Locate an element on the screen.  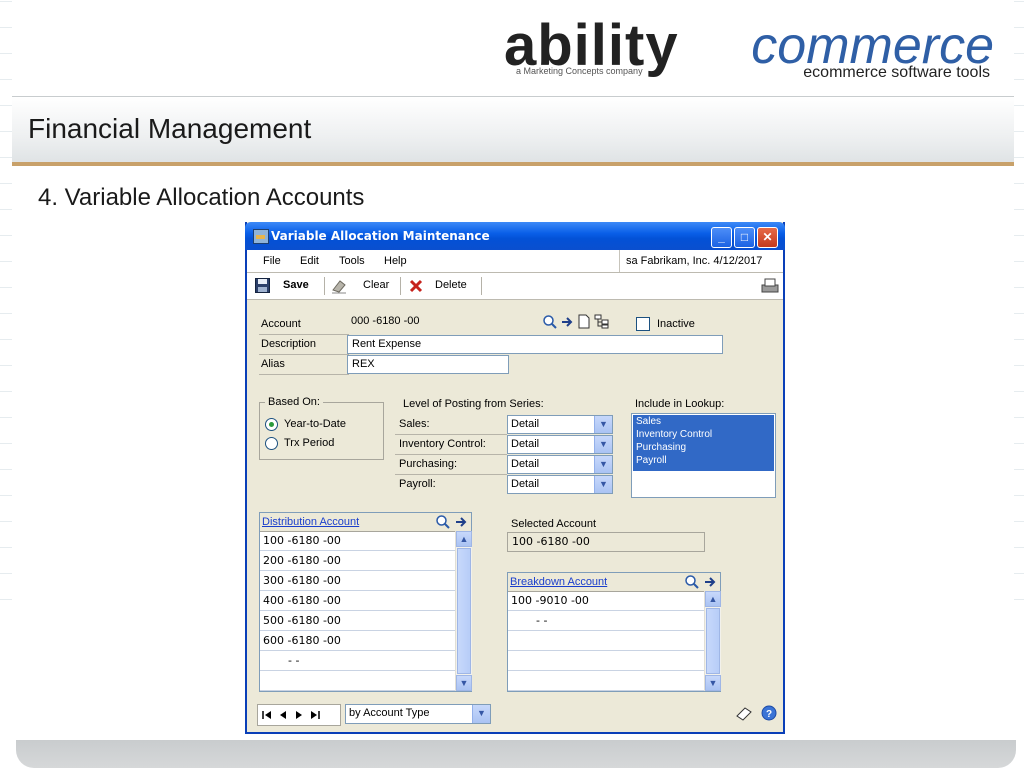
first-record-icon is located at coordinates (267, 715).